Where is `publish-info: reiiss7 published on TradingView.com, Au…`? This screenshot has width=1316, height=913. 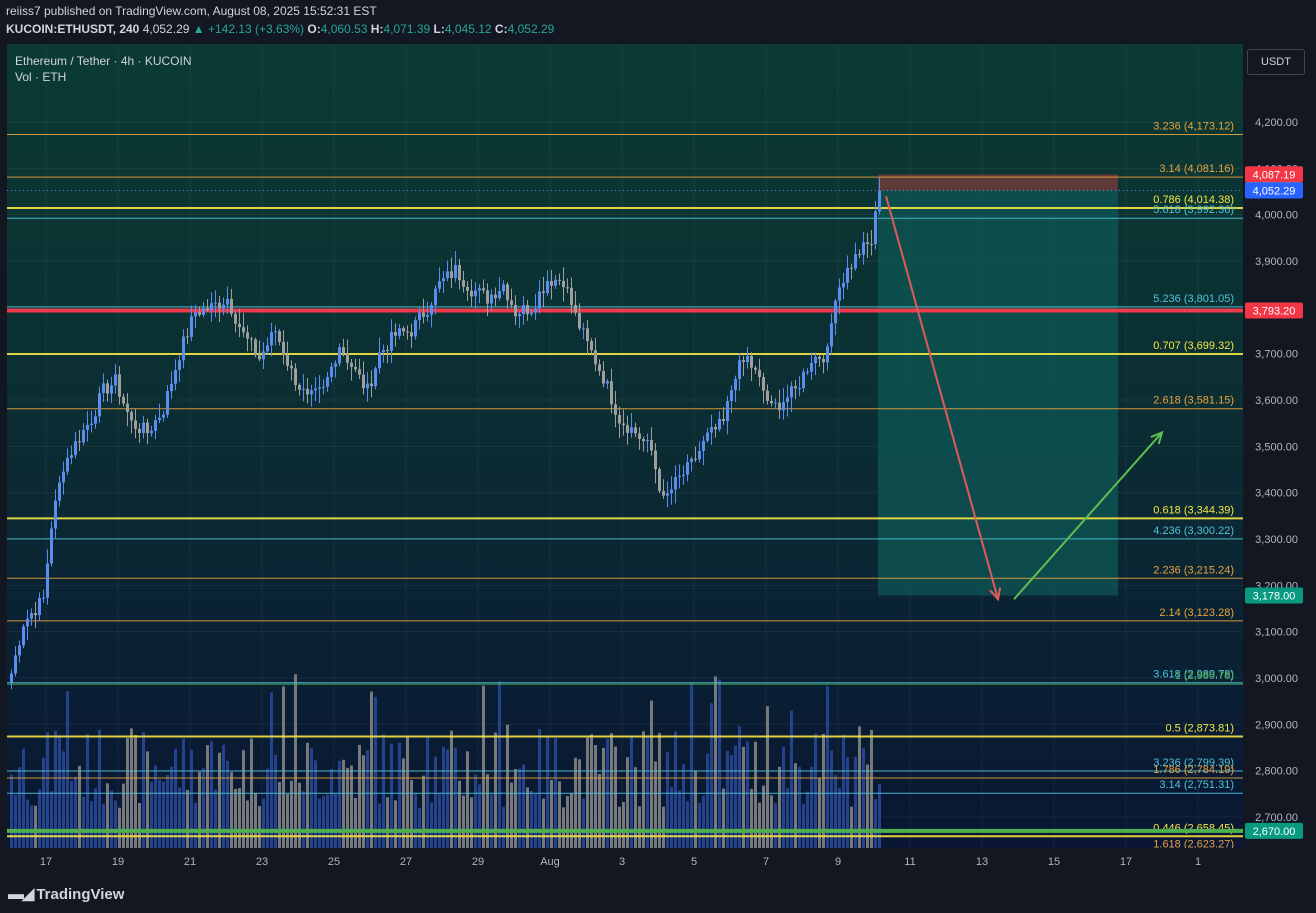 publish-info: reiiss7 published on TradingView.com, Au… is located at coordinates (191, 11).